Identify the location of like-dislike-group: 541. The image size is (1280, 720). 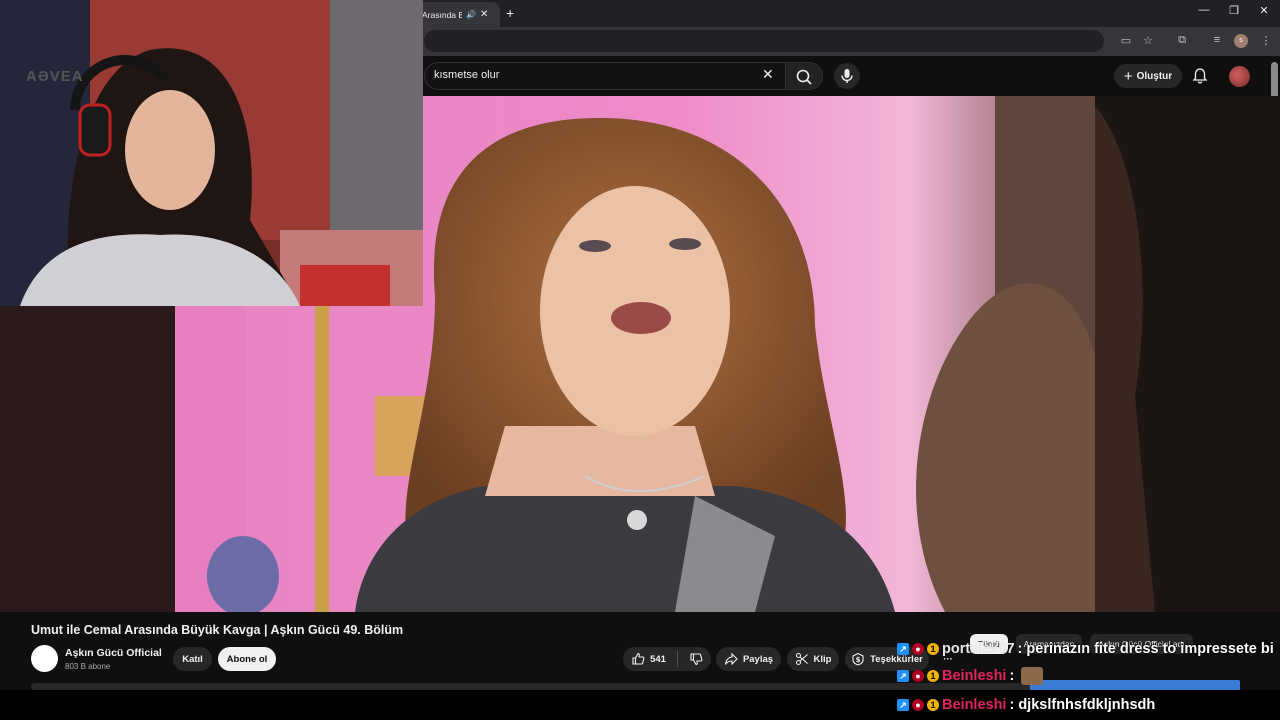
(667, 659).